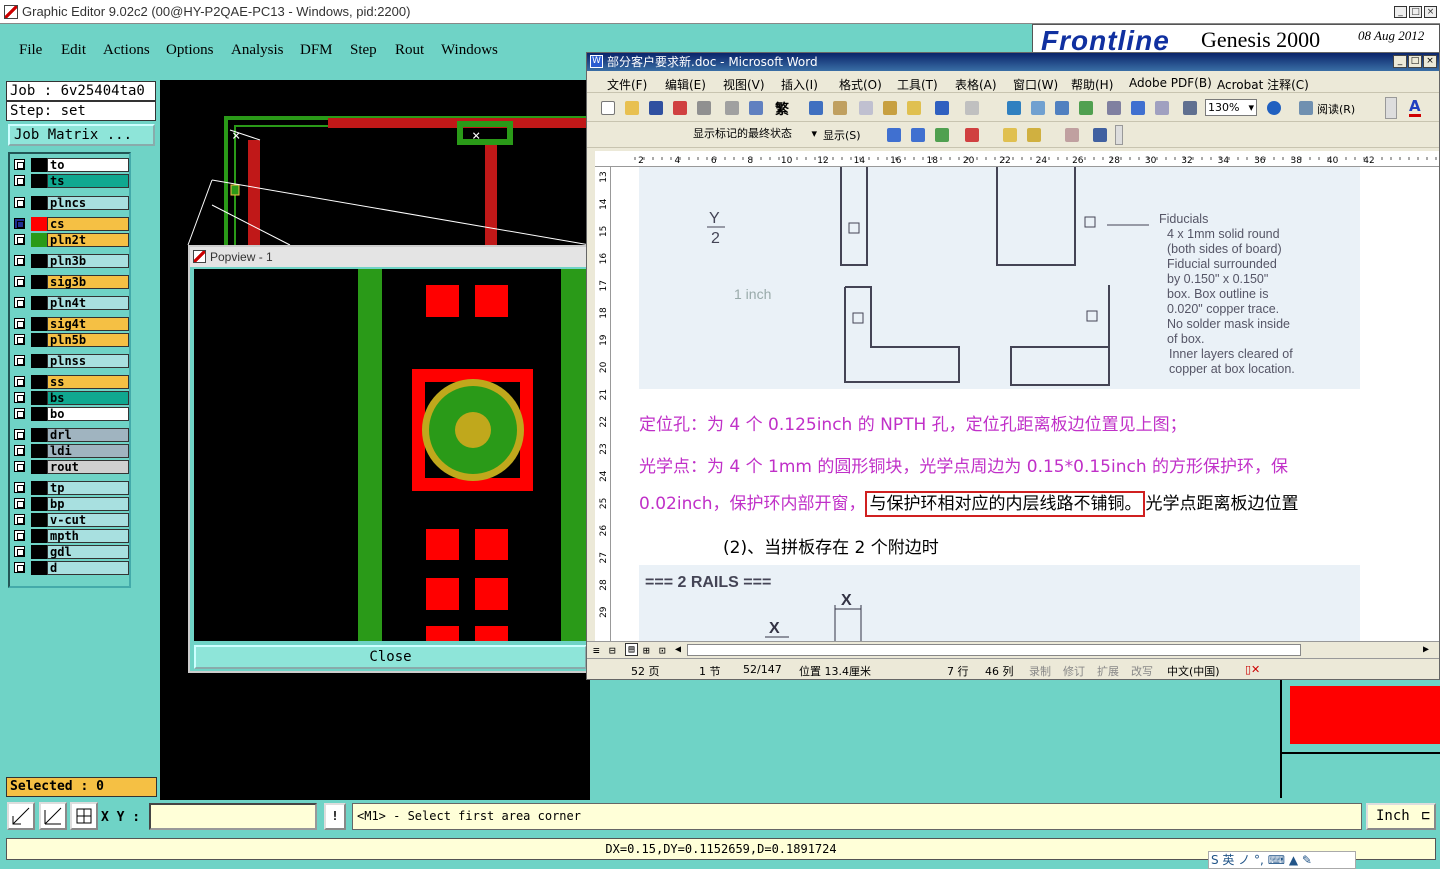 This screenshot has height=869, width=1440. I want to click on word-minimize-icon: _, so click(1400, 61).